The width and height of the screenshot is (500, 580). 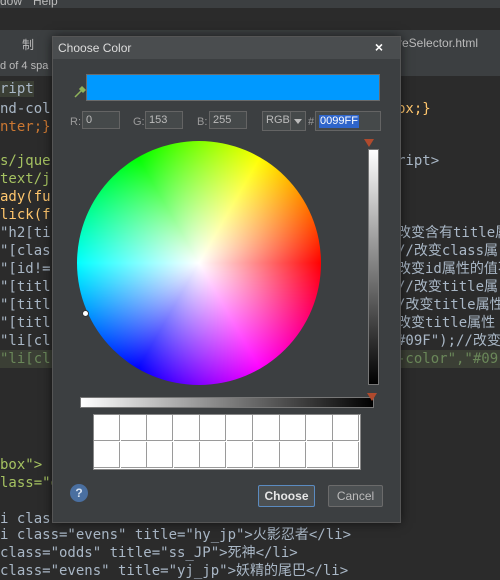 What do you see at coordinates (85, 313) in the screenshot?
I see `wheel-selection-marker` at bounding box center [85, 313].